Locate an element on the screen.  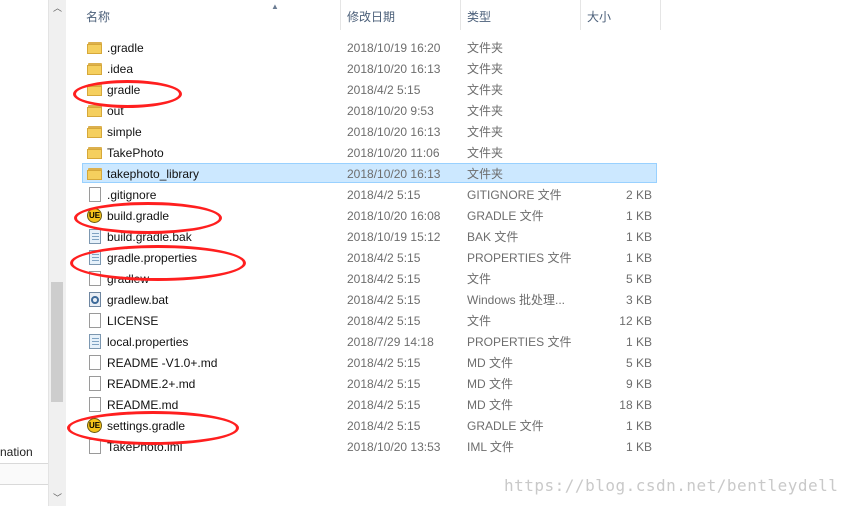
table-row: out 2018/10/20 9:53 文件夹 is located at coordinates (369, 110).